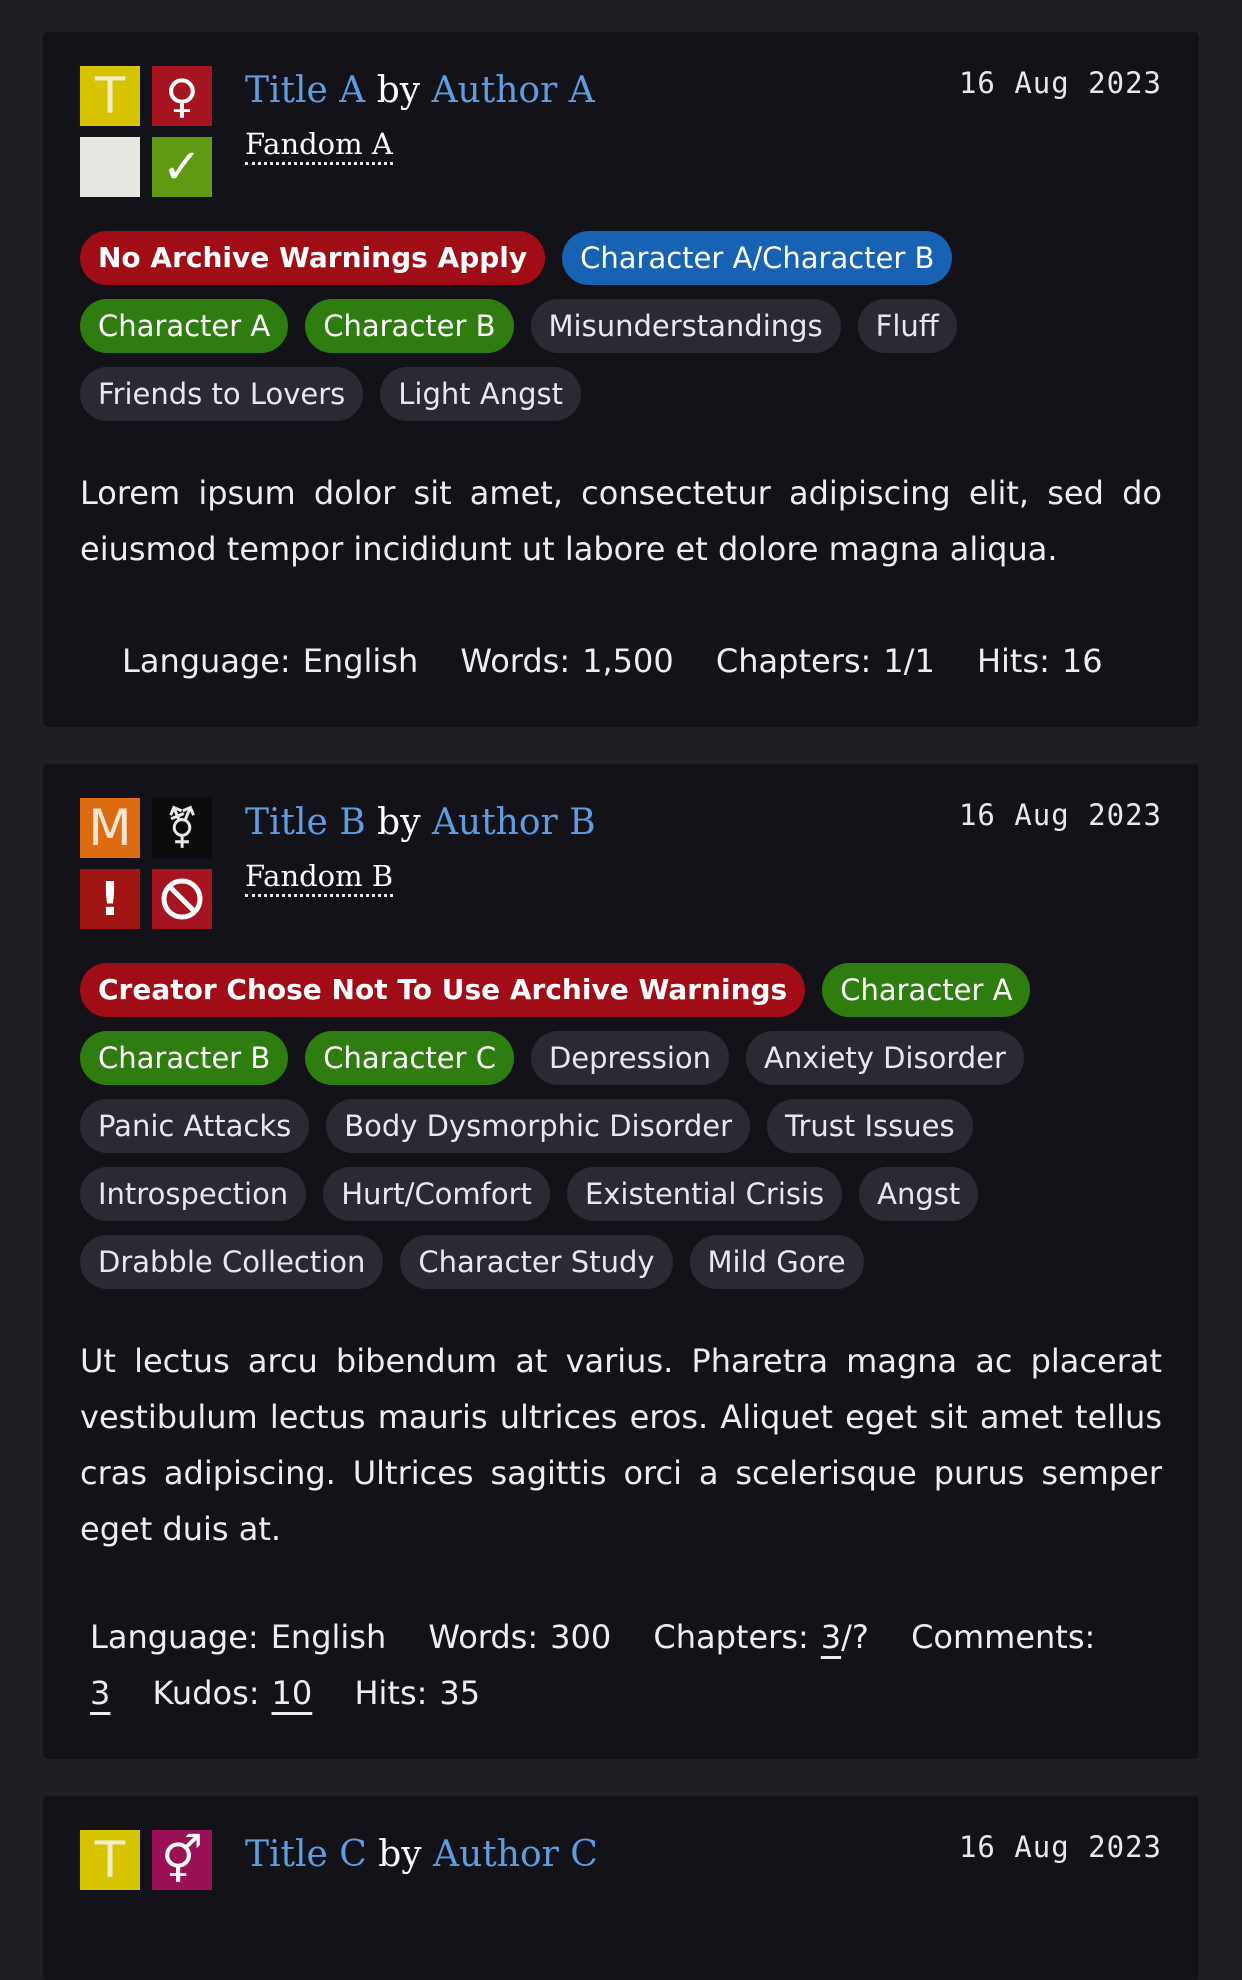  I want to click on words-value: 300, so click(581, 1637).